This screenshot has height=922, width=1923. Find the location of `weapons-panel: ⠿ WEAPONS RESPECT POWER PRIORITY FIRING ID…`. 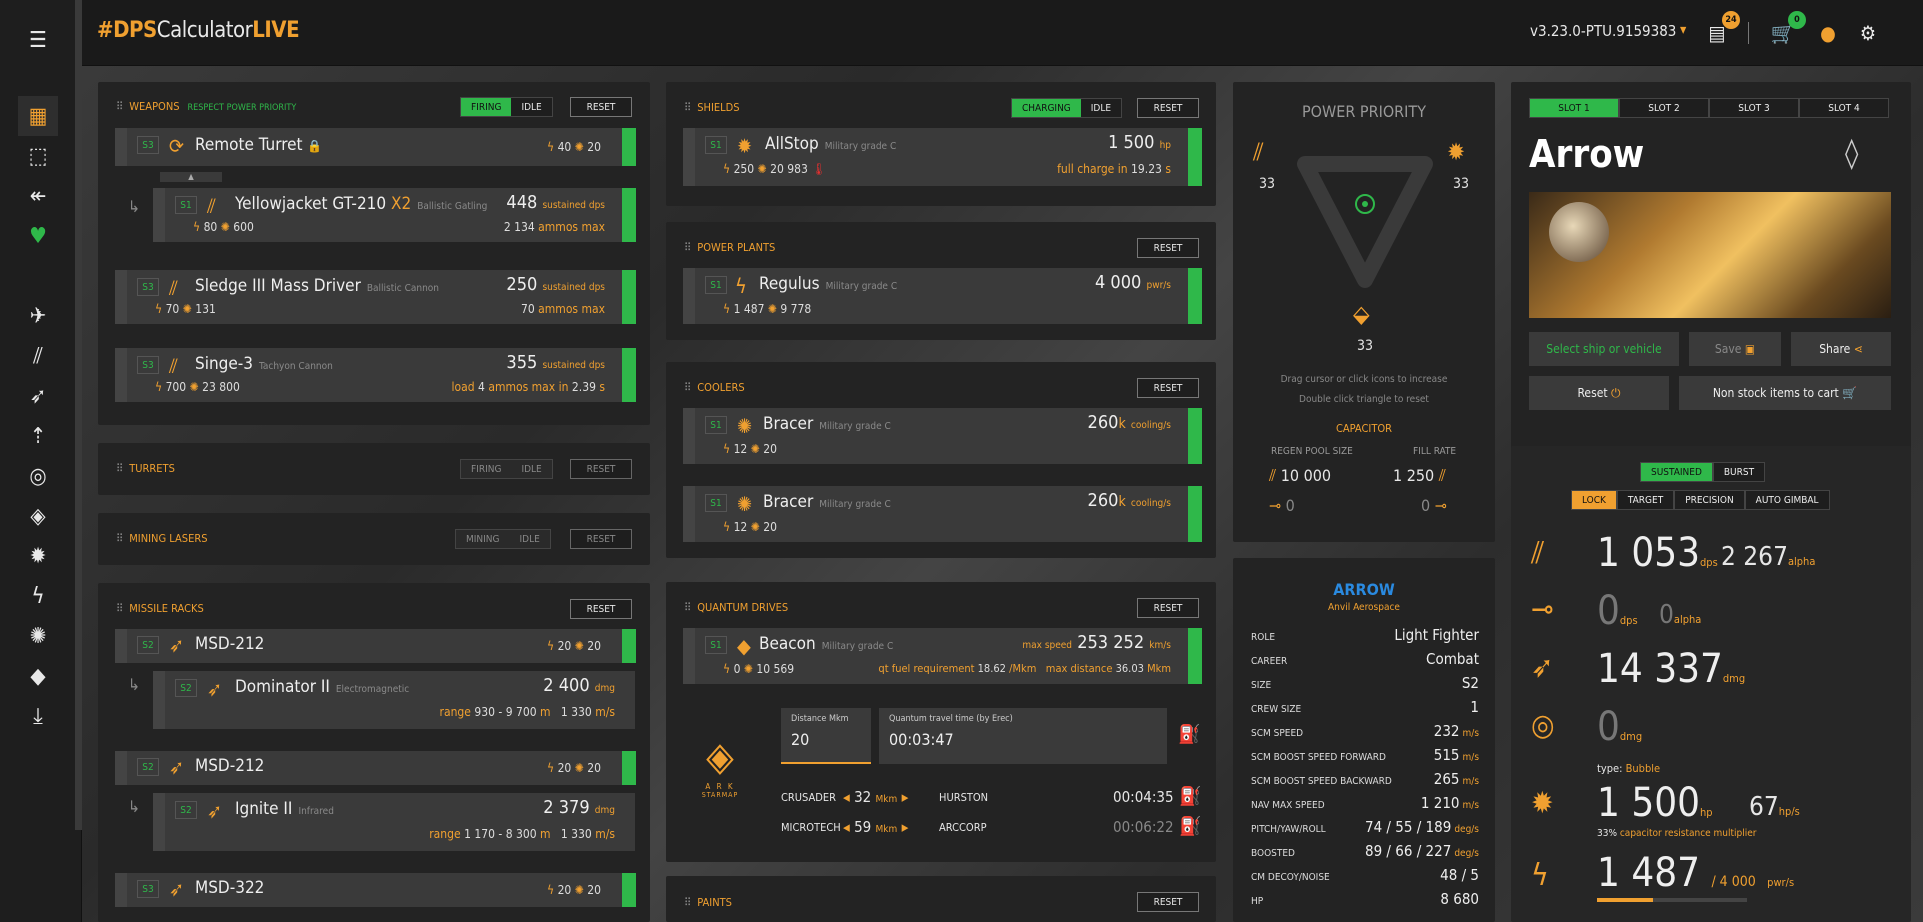

weapons-panel: ⠿ WEAPONS RESPECT POWER PRIORITY FIRING ID… is located at coordinates (374, 253).